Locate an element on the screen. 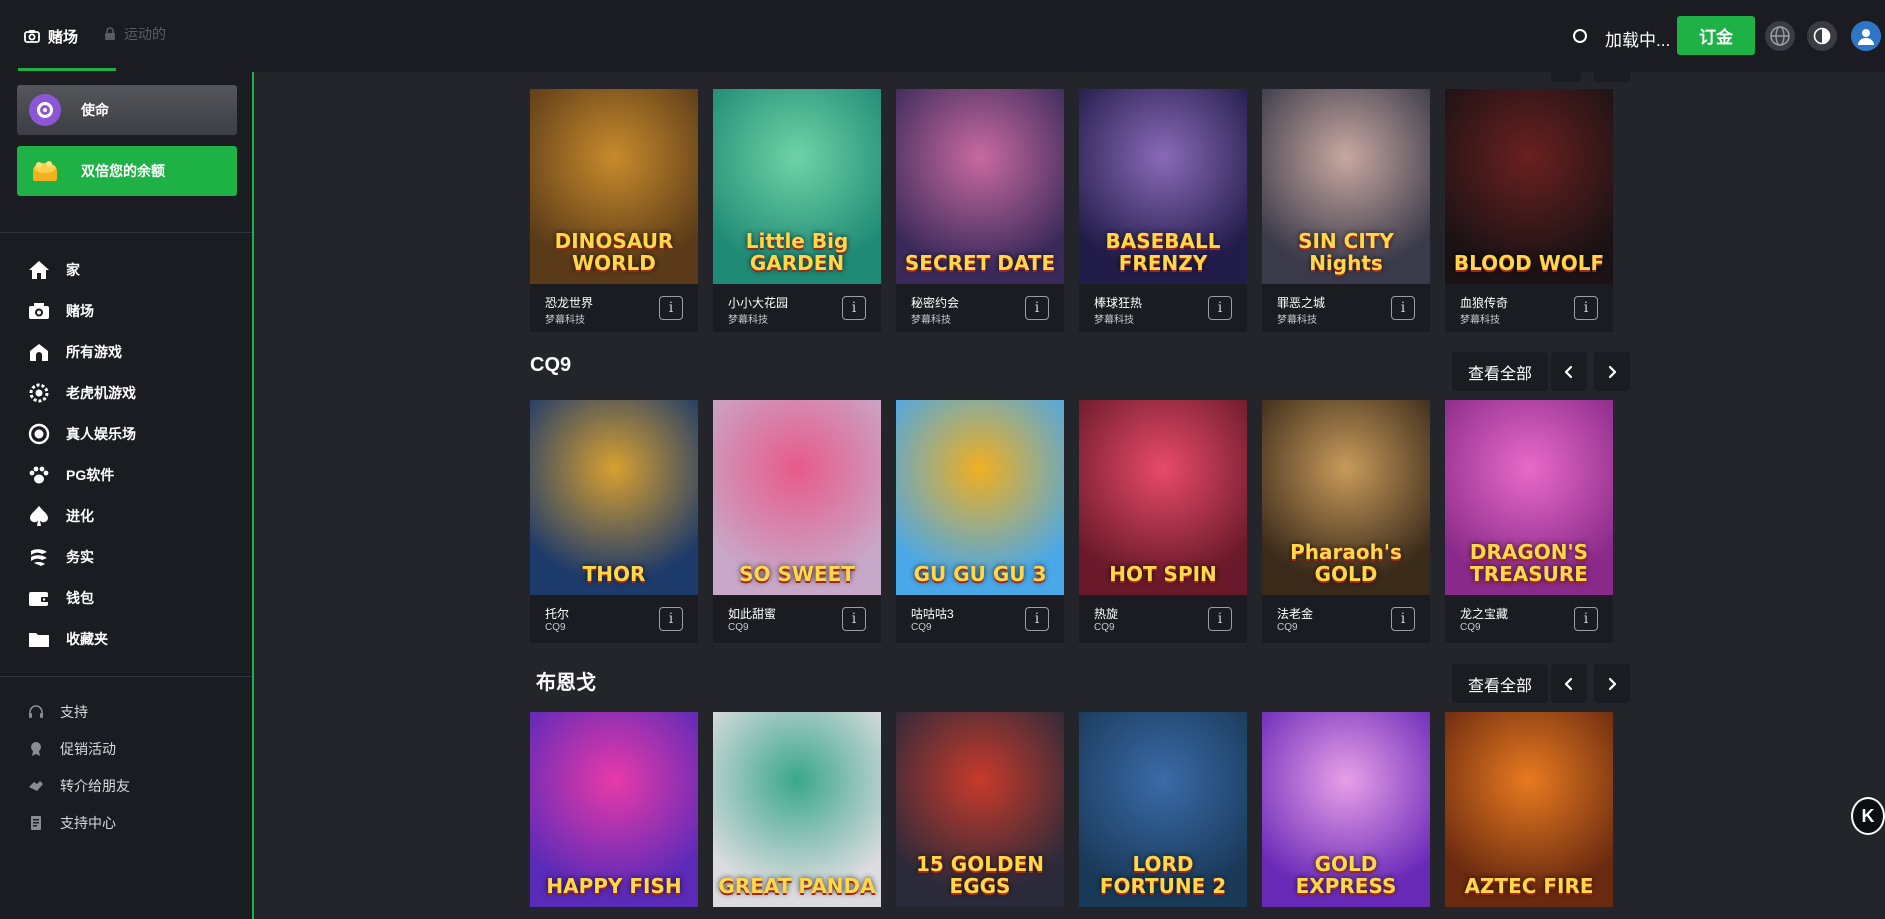 This screenshot has height=919, width=1885. help-widget-button: K is located at coordinates (1868, 816).